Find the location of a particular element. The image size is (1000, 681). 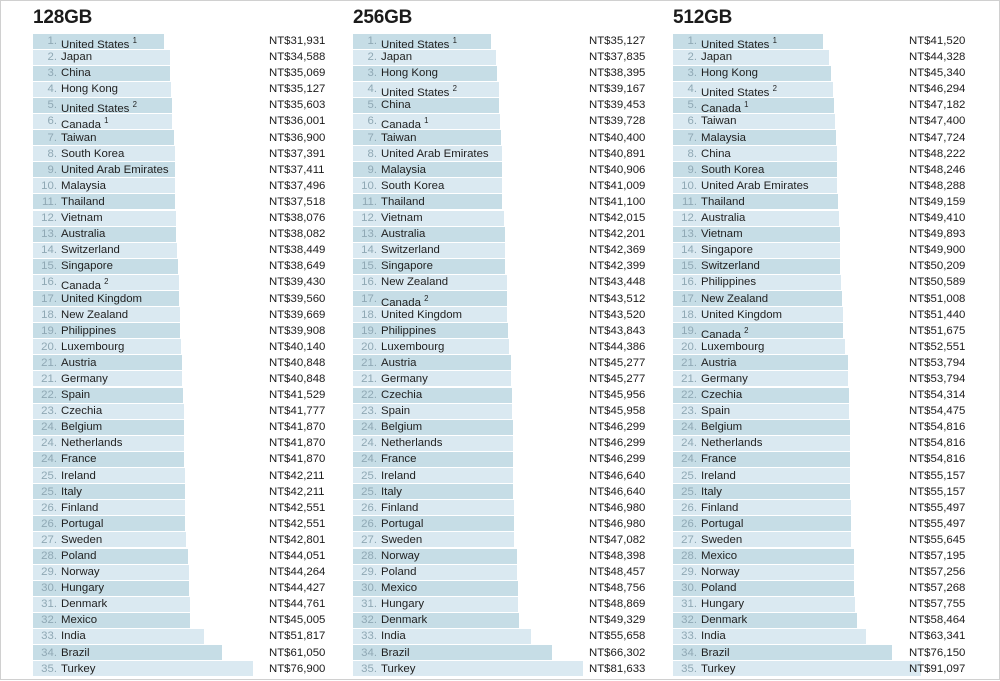

ranking-row: 22. Spain NT$41,529 is located at coordinates (163, 395).